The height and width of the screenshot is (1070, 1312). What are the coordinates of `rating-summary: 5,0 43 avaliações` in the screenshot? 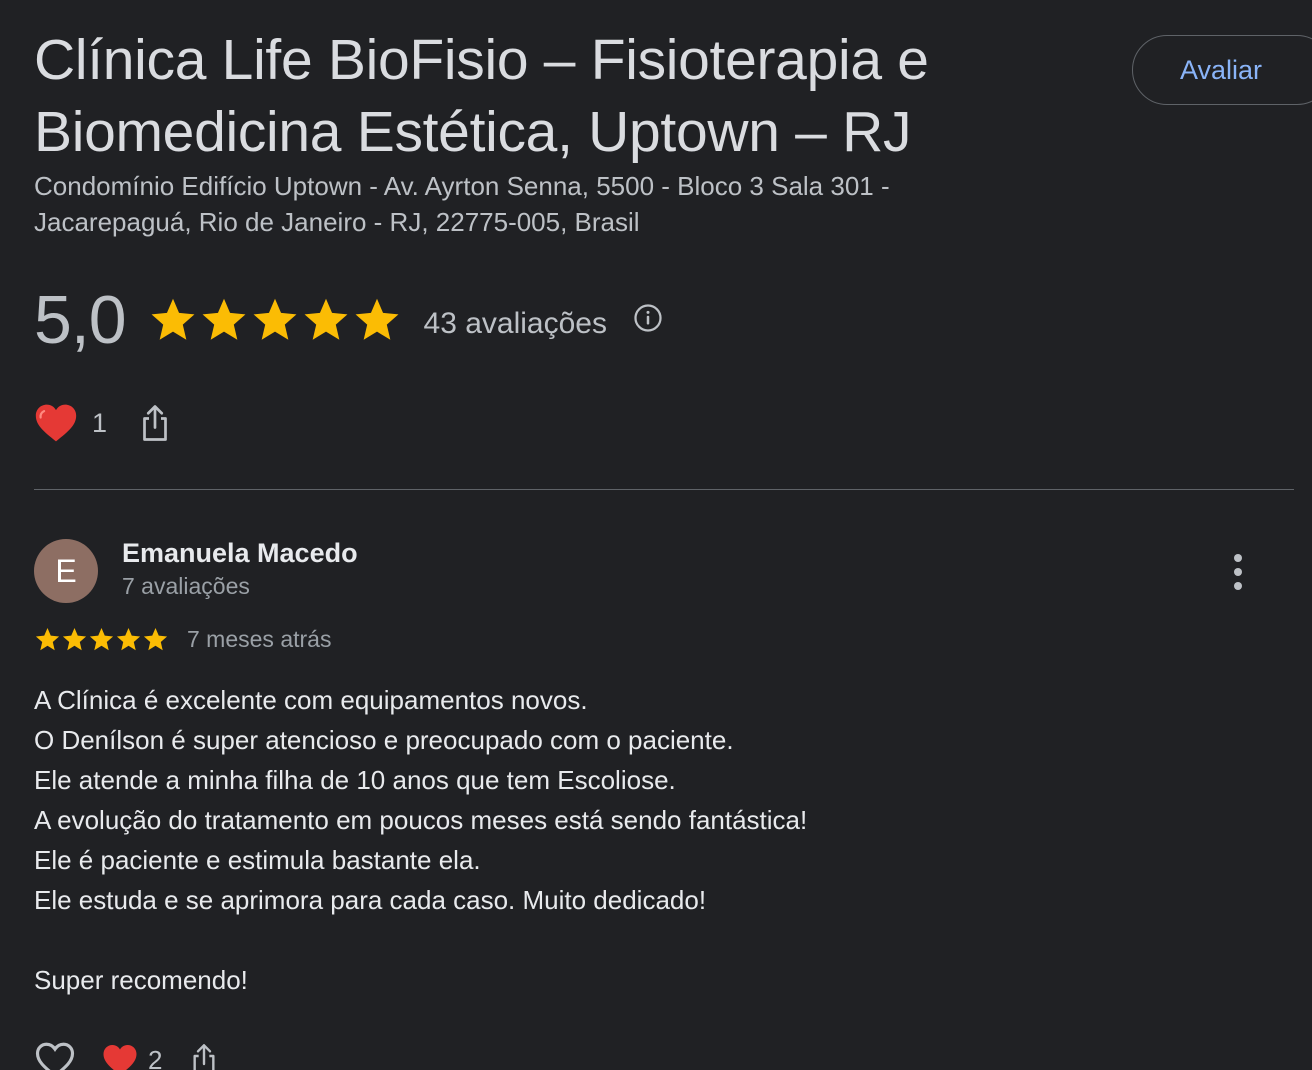 It's located at (348, 320).